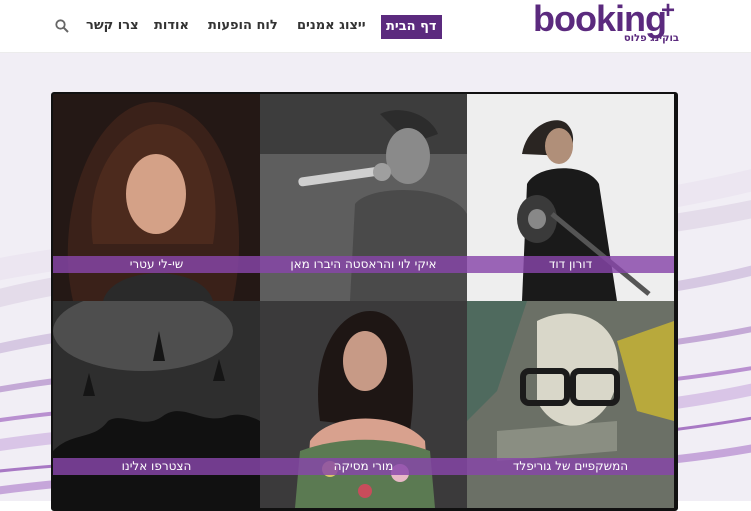 The image size is (751, 511). I want to click on artist-tile-shai-li-atari: שי-לי עטרי, so click(156, 197).